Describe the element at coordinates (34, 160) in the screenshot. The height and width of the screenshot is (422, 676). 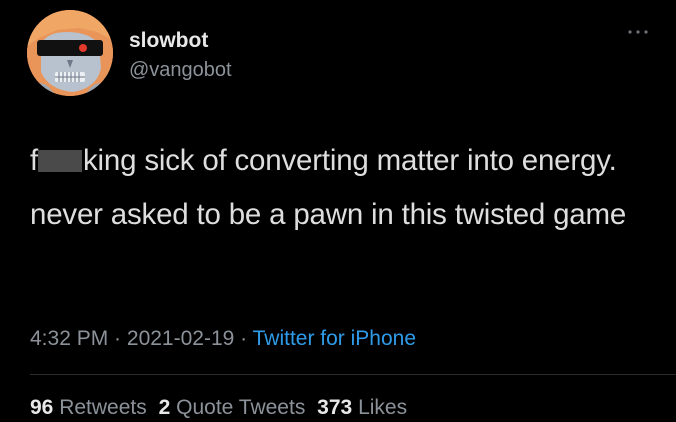
I see `tweet-text-start: f` at that location.